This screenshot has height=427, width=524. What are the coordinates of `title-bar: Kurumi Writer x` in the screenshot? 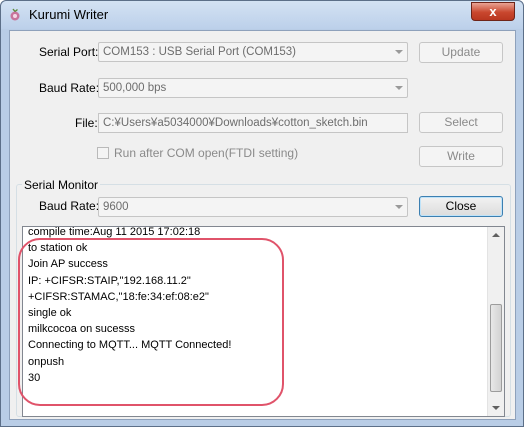 It's located at (262, 15).